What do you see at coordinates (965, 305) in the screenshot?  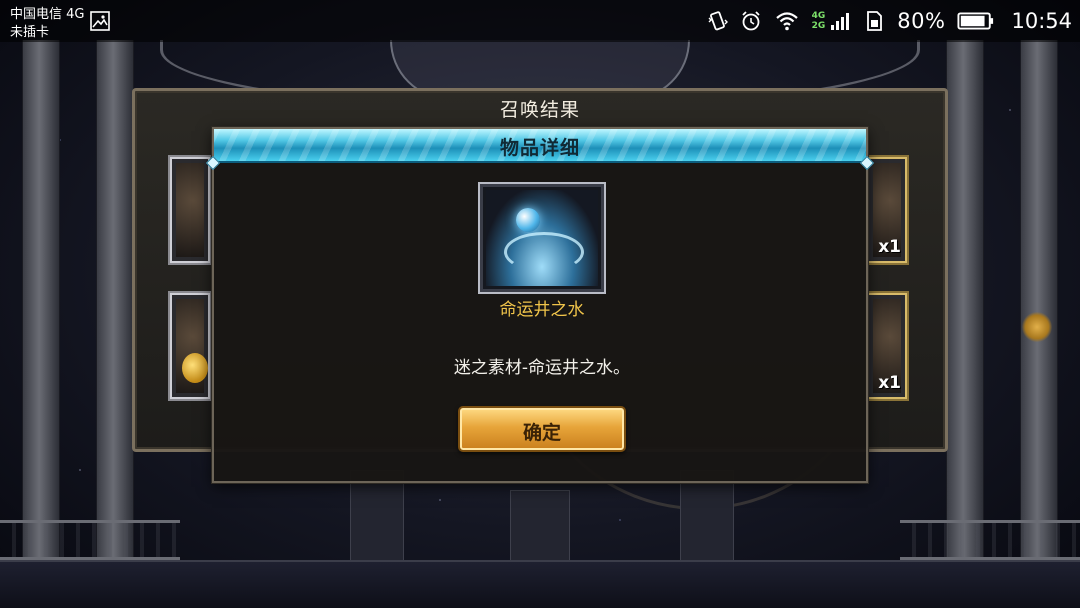 I see `pillar-right-inner` at bounding box center [965, 305].